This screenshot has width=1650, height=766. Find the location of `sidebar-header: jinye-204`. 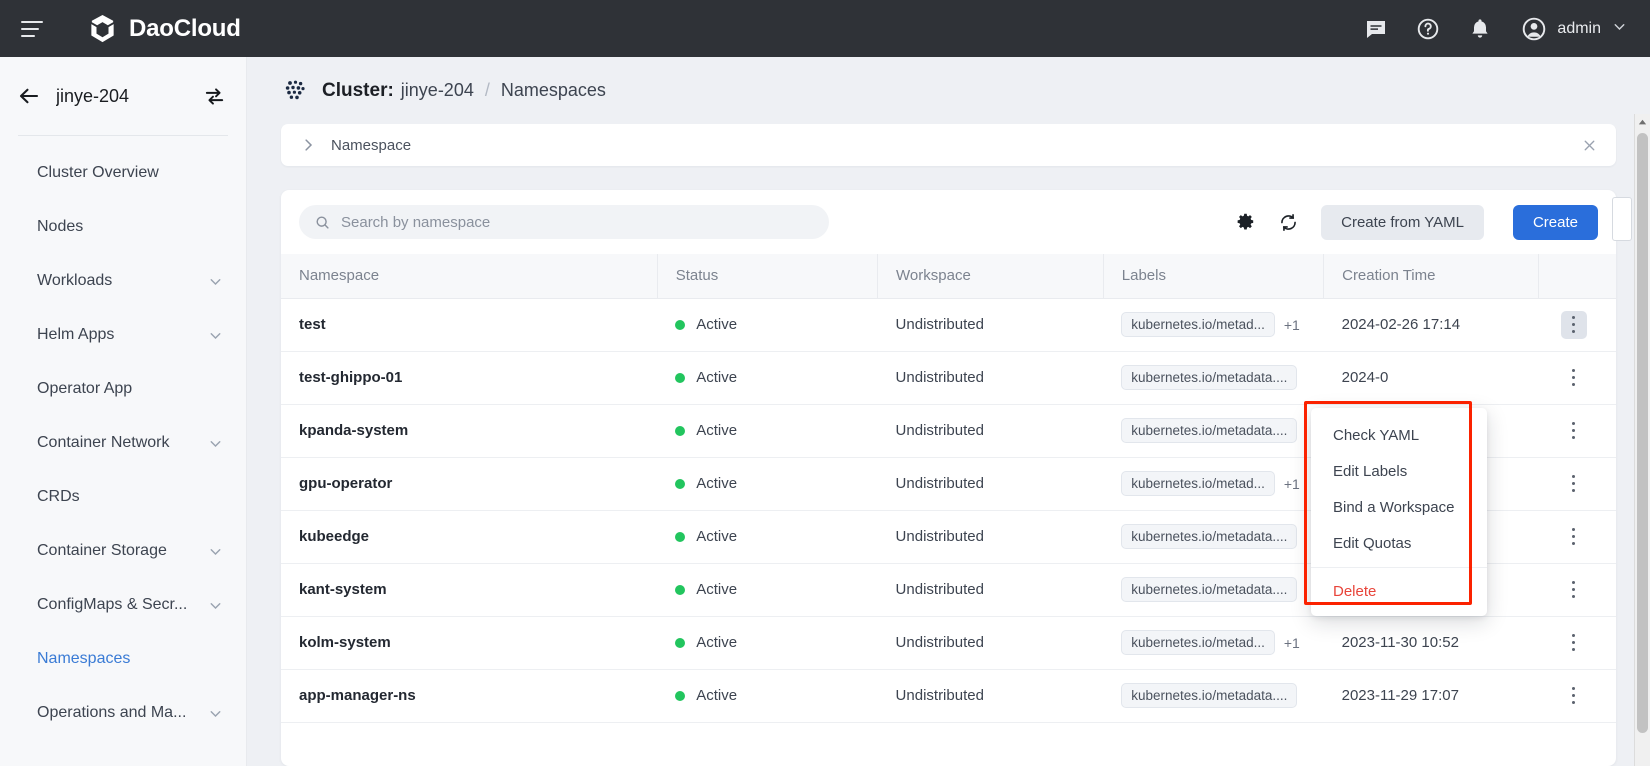

sidebar-header: jinye-204 is located at coordinates (123, 96).